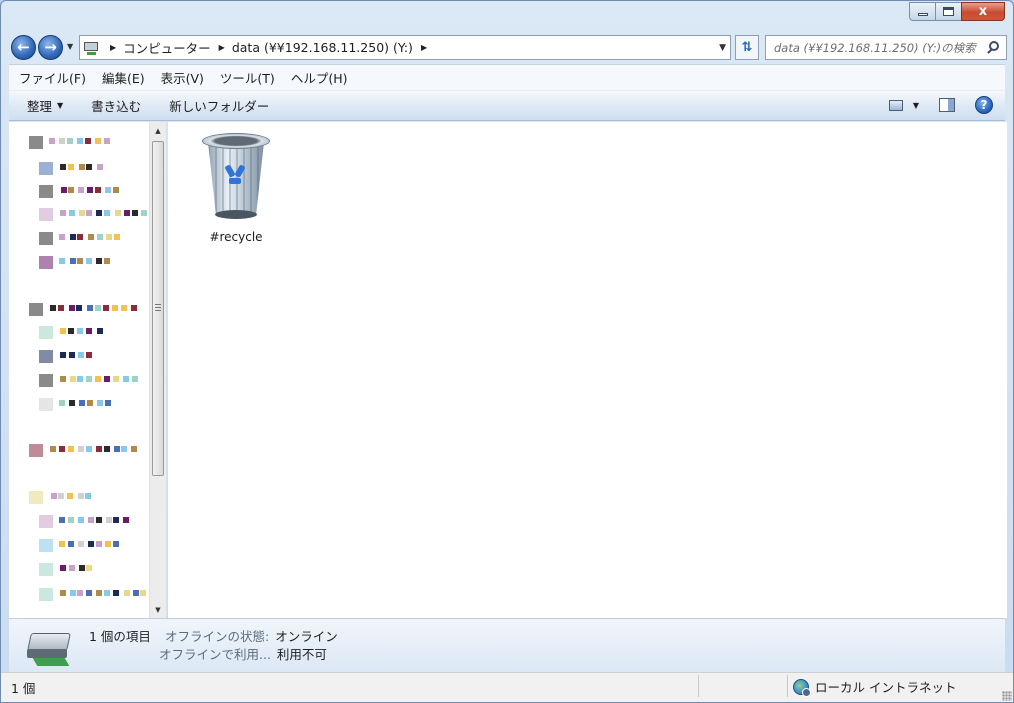 Image resolution: width=1014 pixels, height=703 pixels. What do you see at coordinates (301, 654) in the screenshot?
I see `offline-availability-value: 利用不可` at bounding box center [301, 654].